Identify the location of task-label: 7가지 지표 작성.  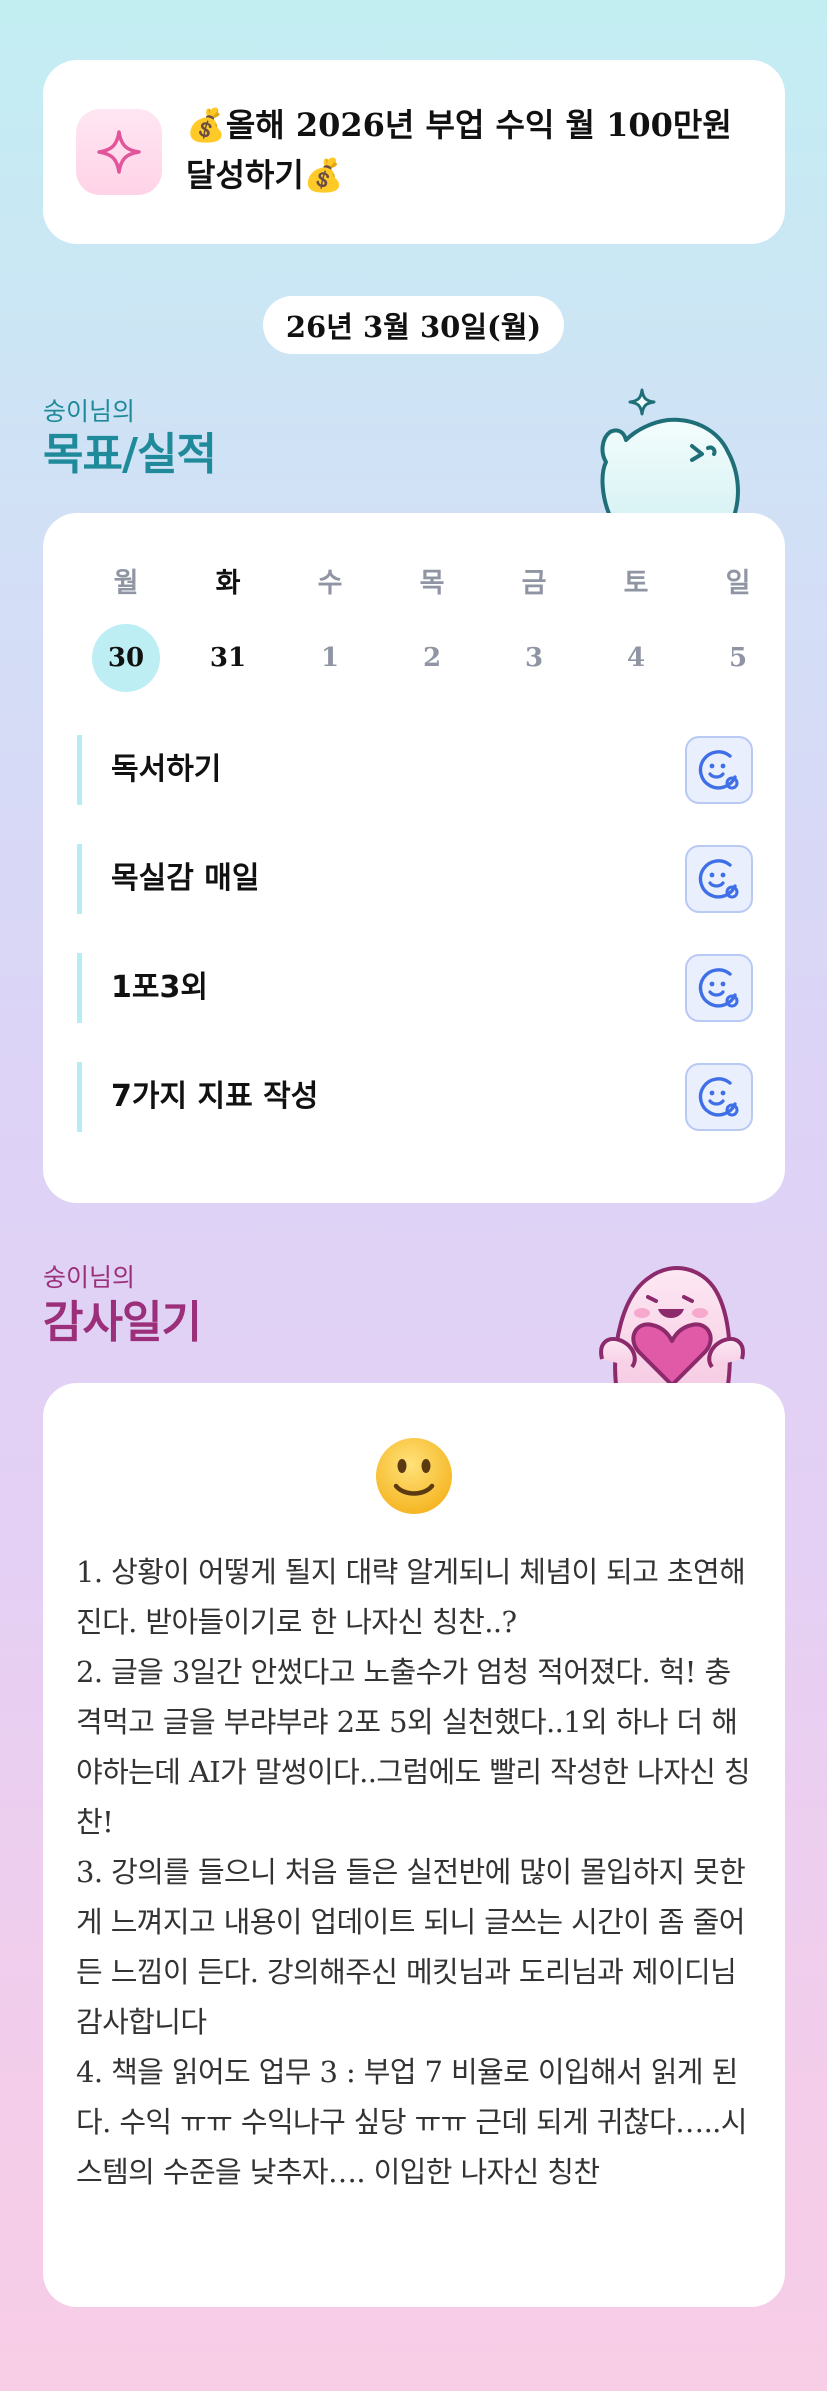
(215, 1096).